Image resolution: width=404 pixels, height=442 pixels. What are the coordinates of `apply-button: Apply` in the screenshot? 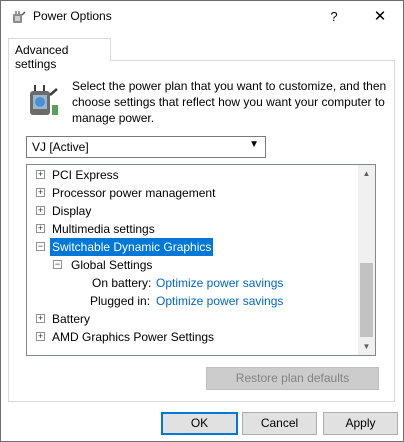 It's located at (360, 423).